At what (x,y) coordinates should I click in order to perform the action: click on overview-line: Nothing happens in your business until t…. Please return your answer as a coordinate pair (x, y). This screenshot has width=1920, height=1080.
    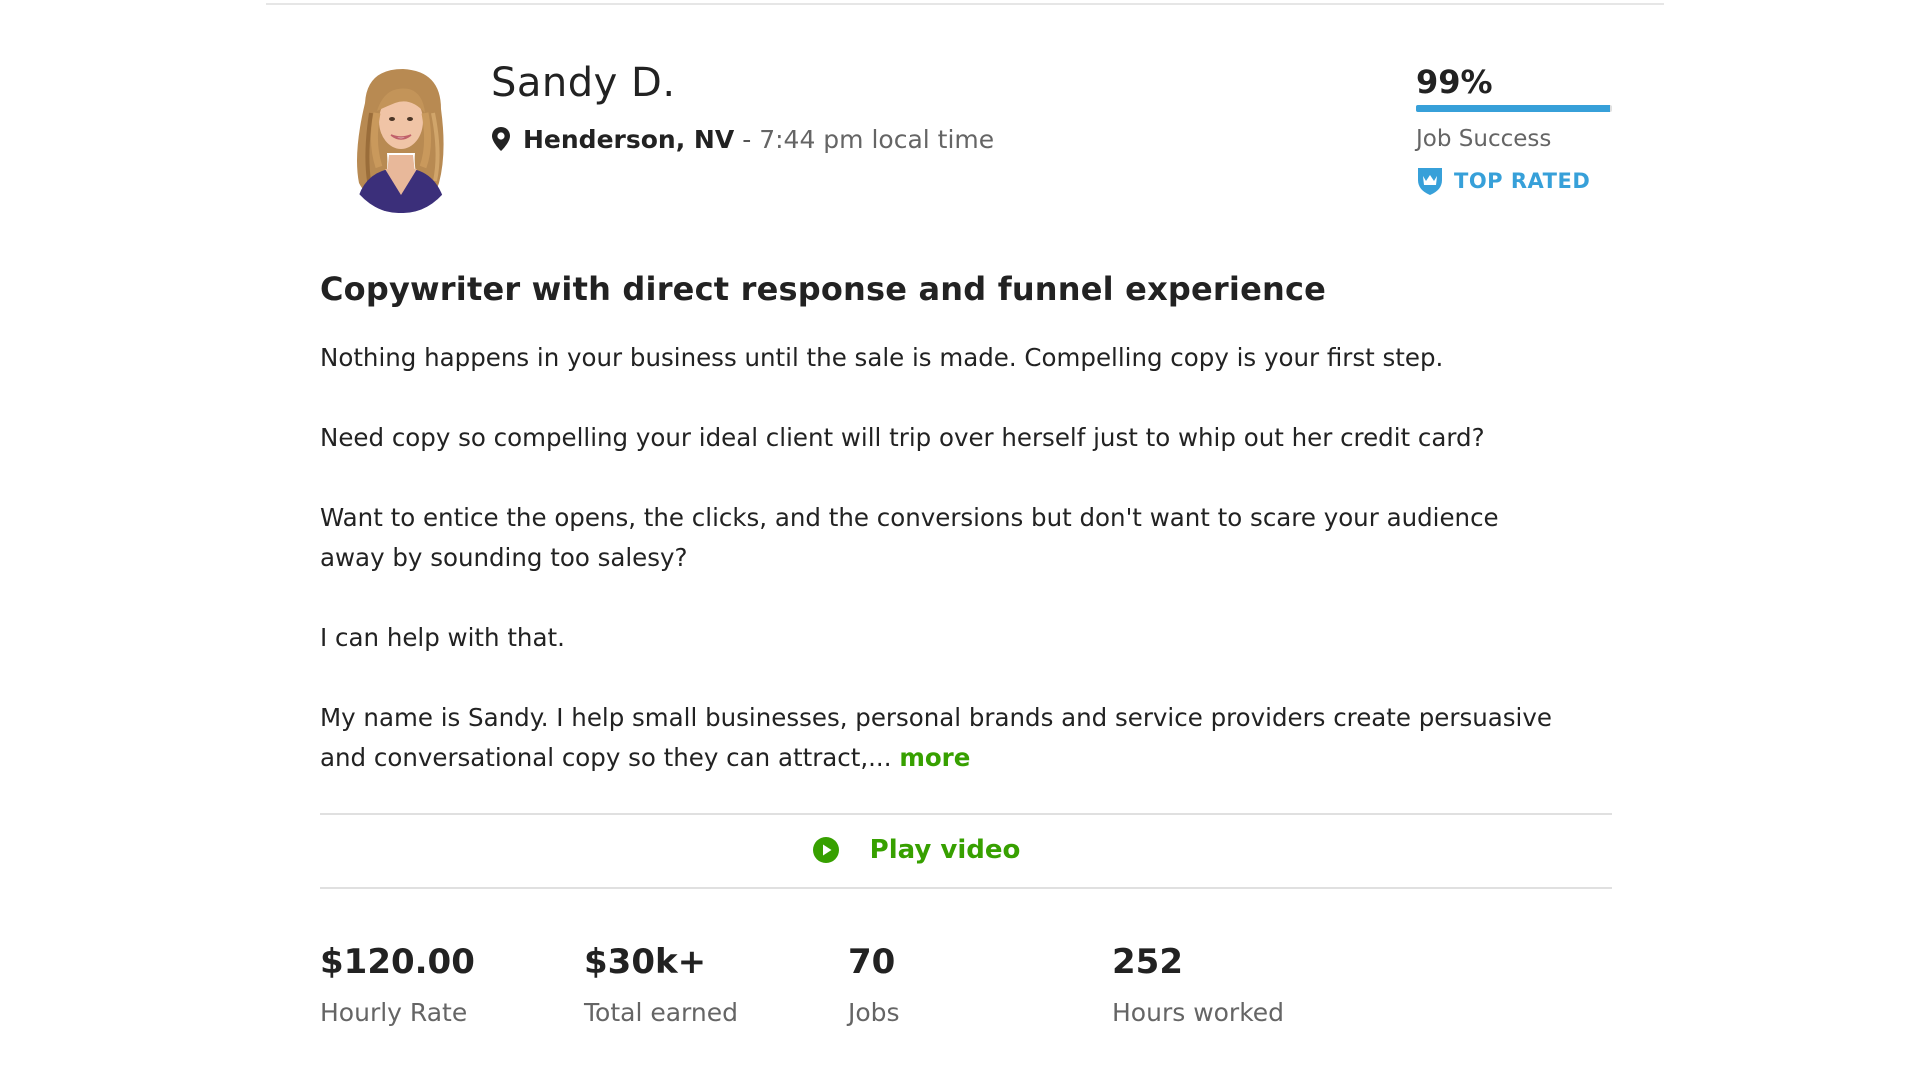
    Looking at the image, I should click on (882, 357).